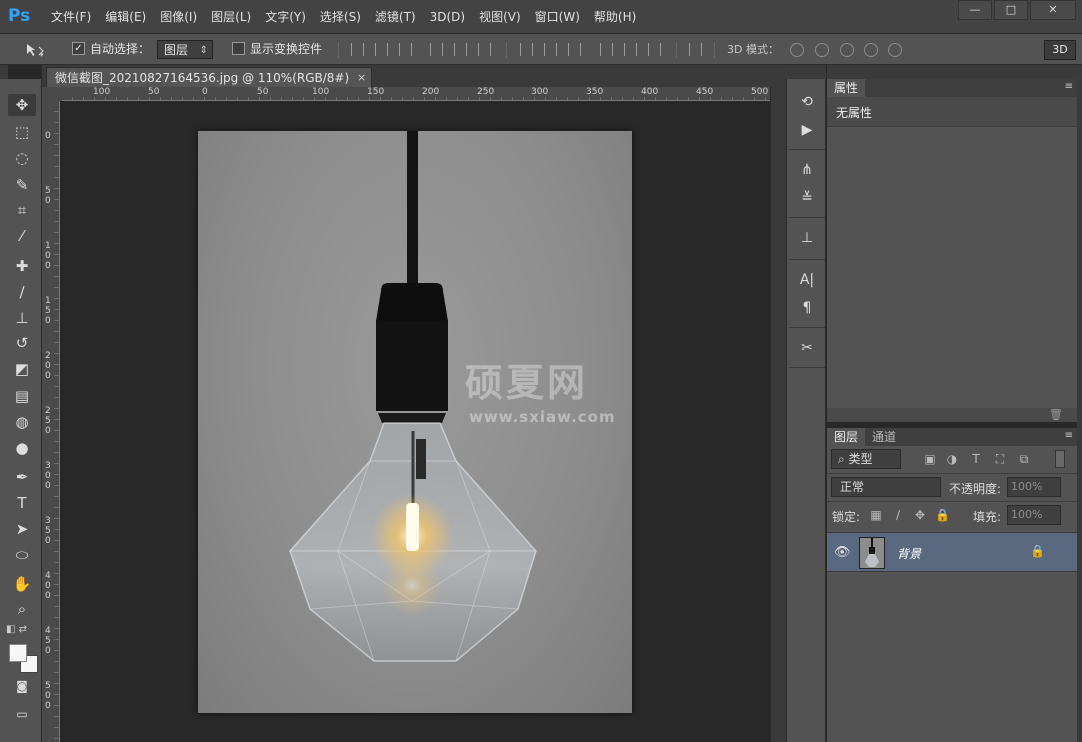  What do you see at coordinates (898, 515) in the screenshot?
I see `lock-pixels-icon: ∕` at bounding box center [898, 515].